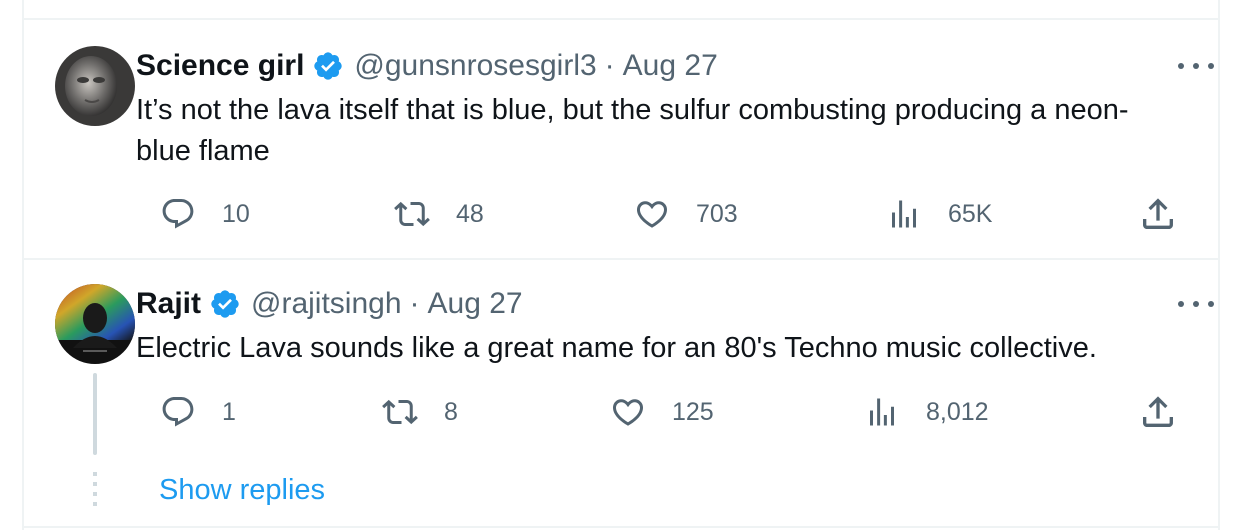 The height and width of the screenshot is (530, 1252). I want to click on like-button: 125, so click(662, 412).